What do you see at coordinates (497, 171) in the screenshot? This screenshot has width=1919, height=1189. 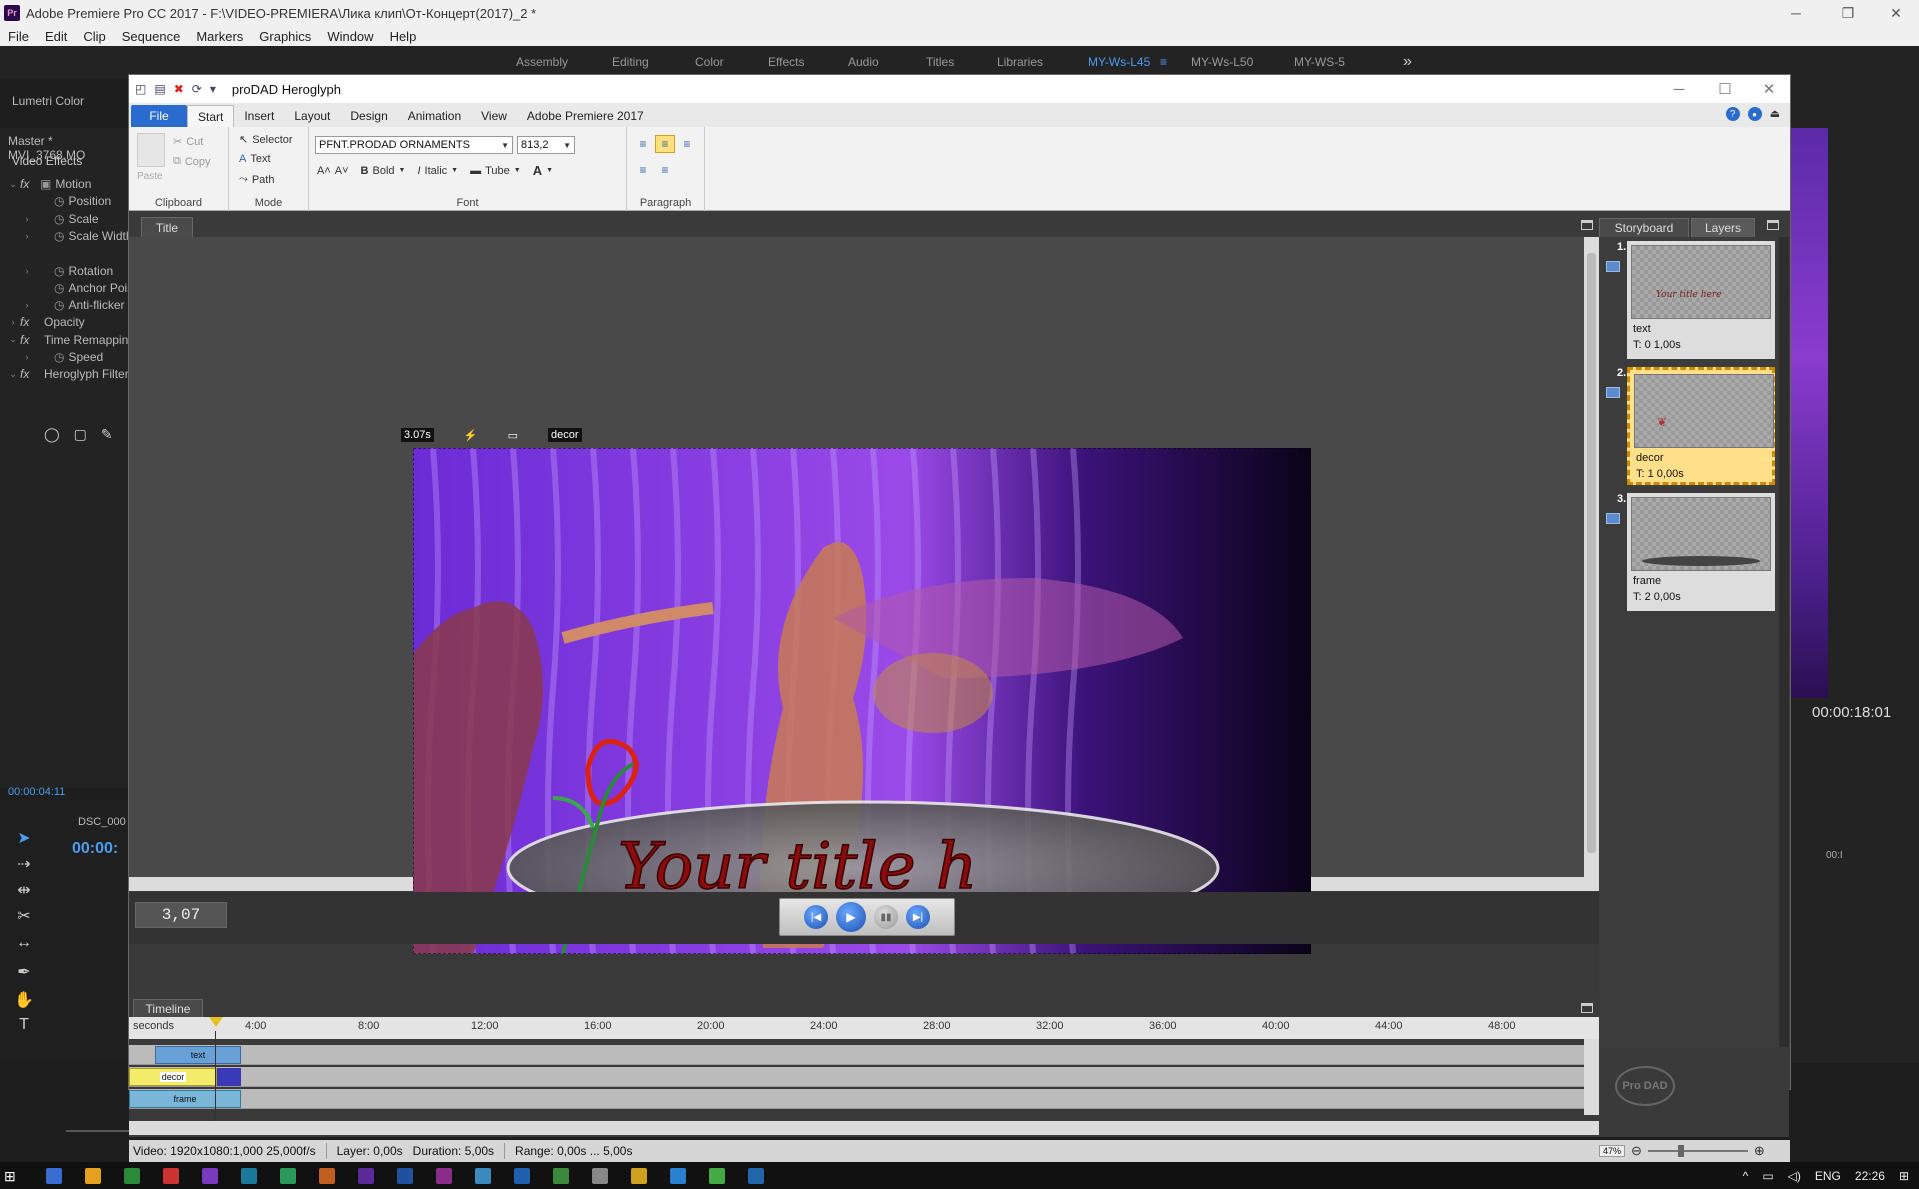 I see `tube-button: Tube` at bounding box center [497, 171].